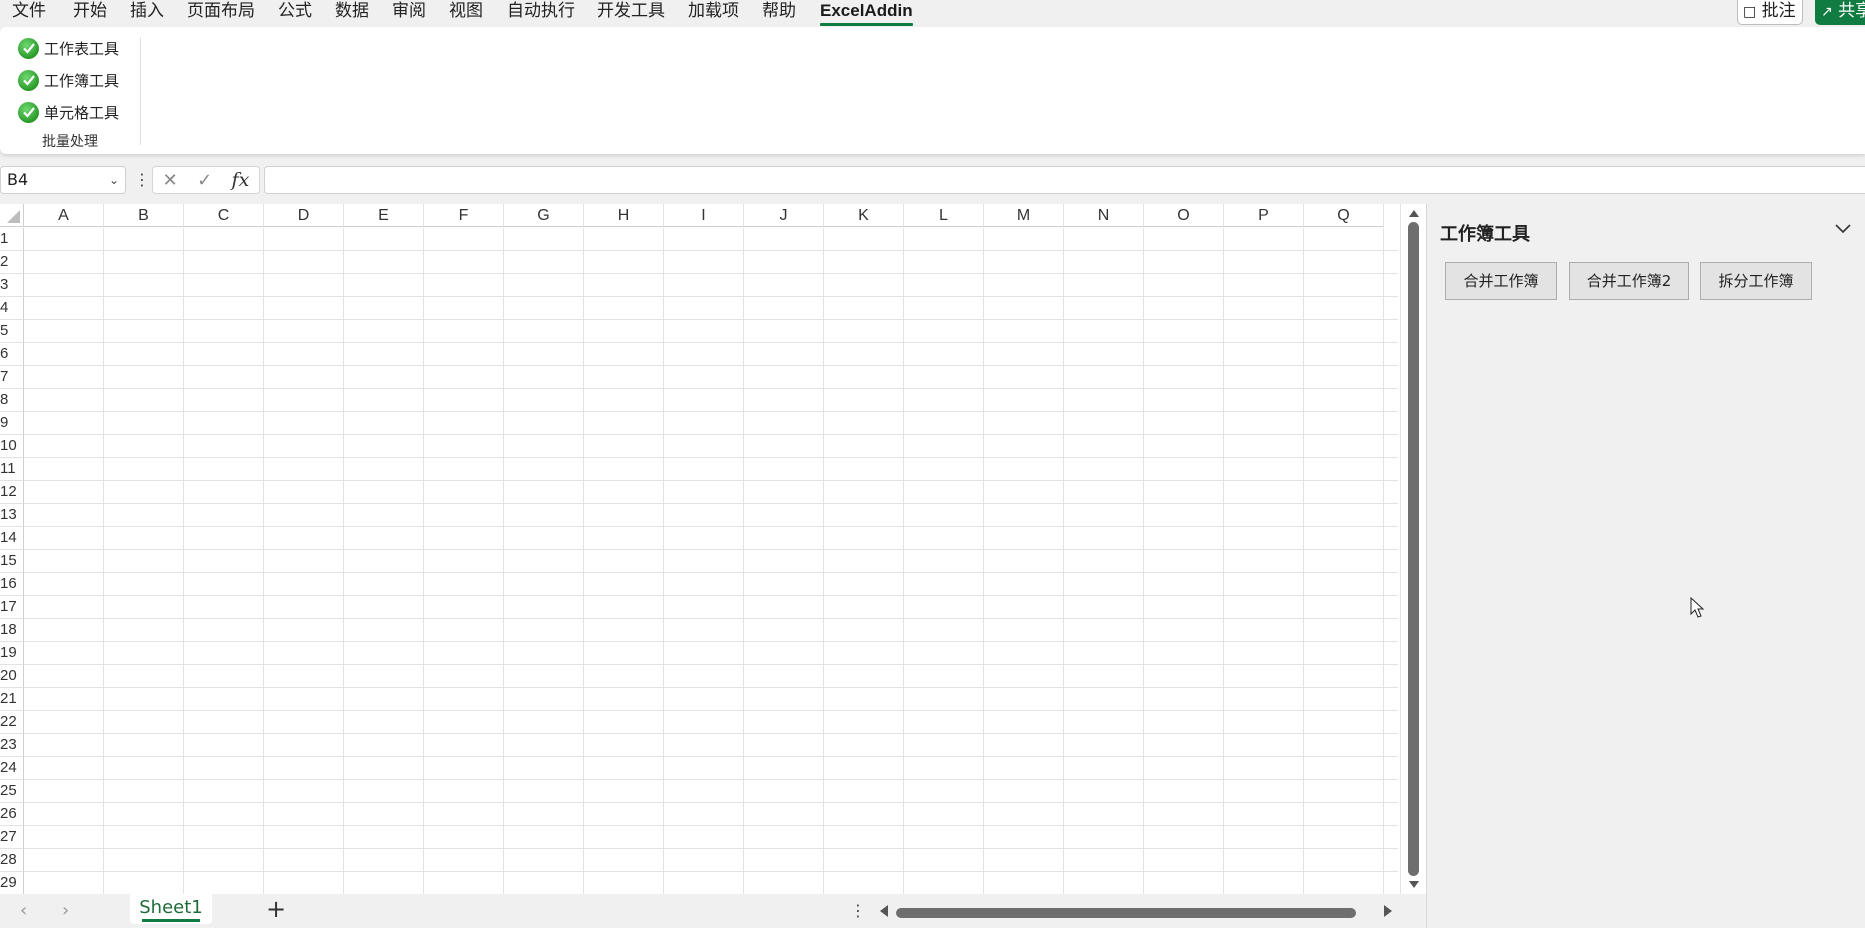 This screenshot has width=1865, height=928. I want to click on formula-buttons: ✕ ✓ fx, so click(206, 180).